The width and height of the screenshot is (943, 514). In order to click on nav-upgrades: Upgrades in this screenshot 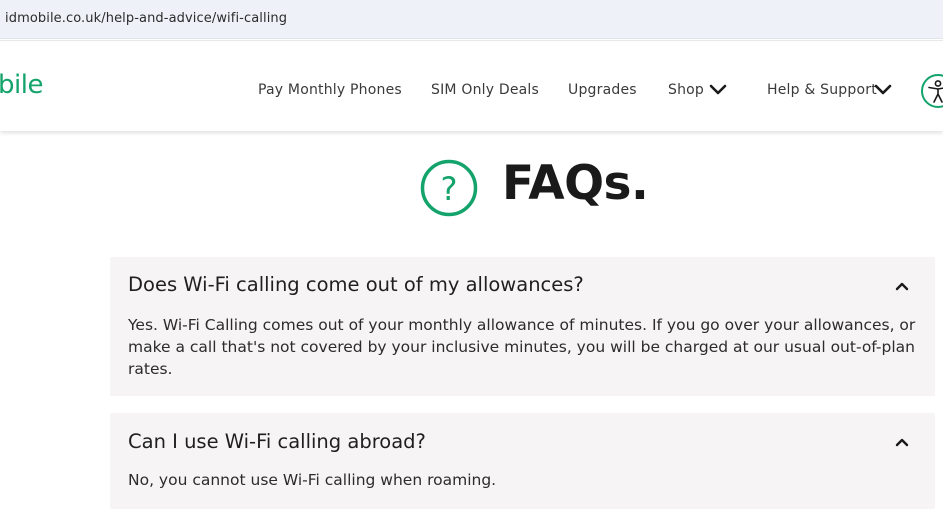, I will do `click(602, 90)`.